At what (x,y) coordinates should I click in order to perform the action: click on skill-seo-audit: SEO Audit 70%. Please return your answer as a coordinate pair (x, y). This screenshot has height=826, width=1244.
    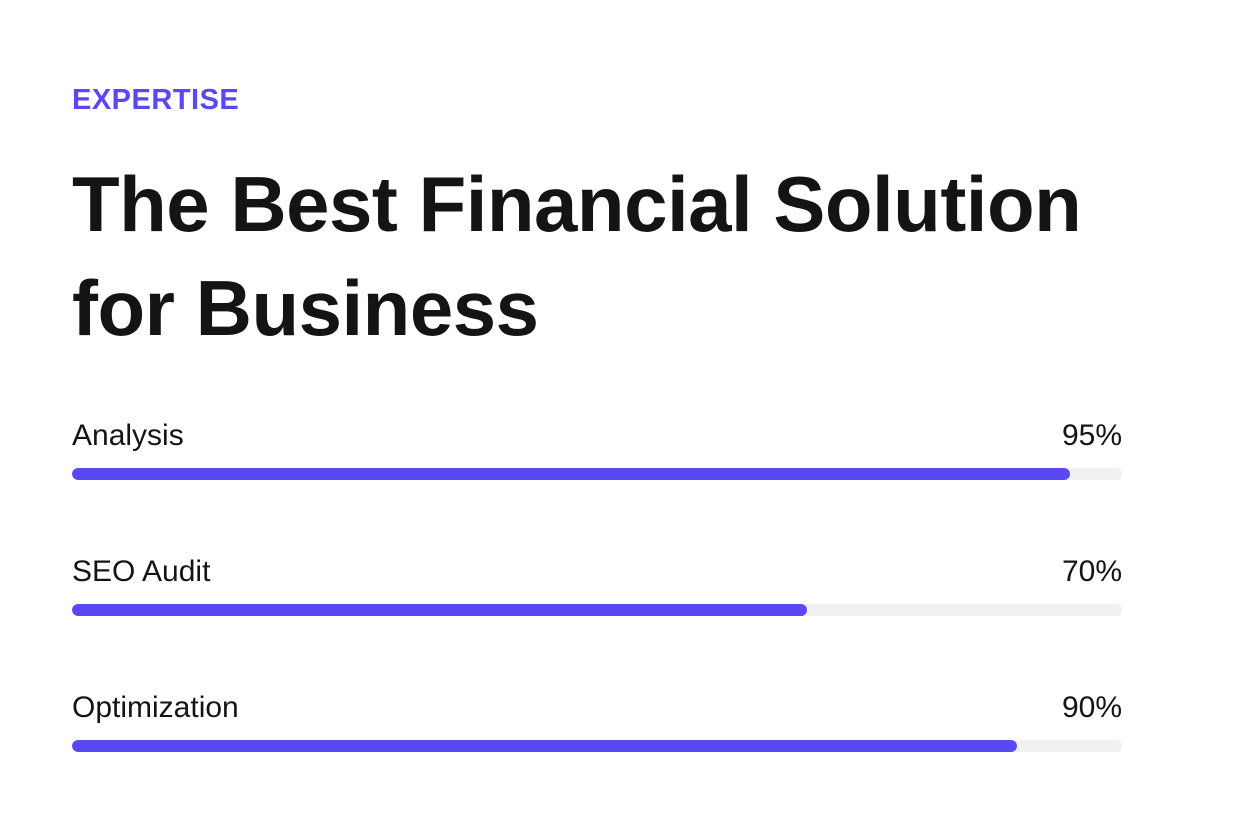
    Looking at the image, I should click on (597, 616).